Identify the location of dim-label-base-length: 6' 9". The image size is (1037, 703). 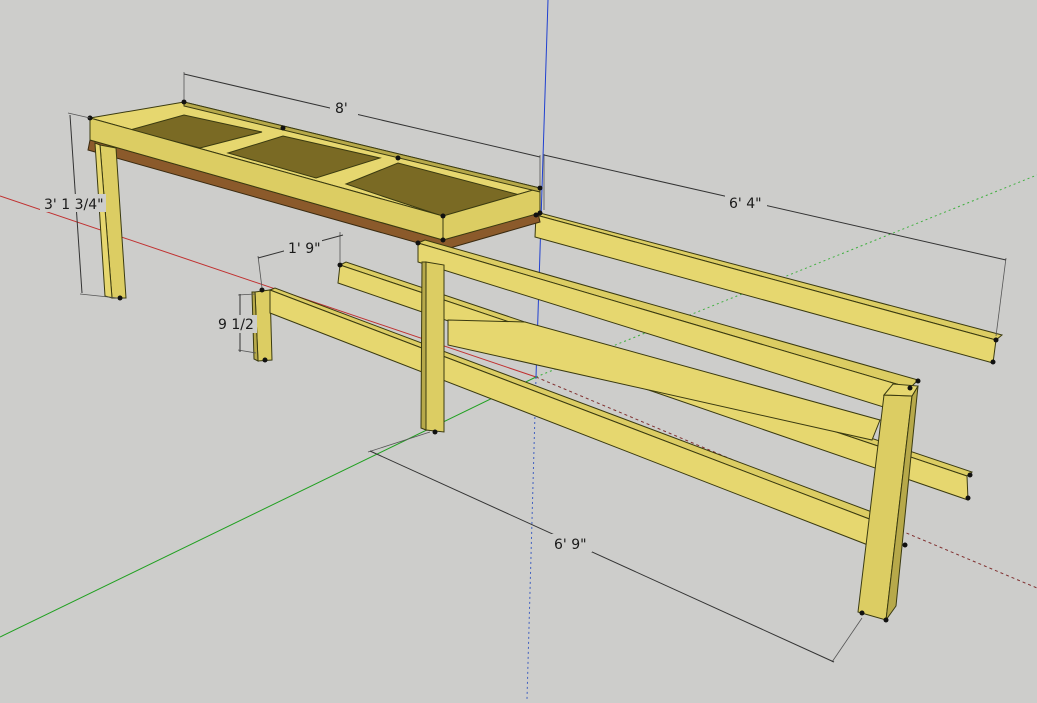
(570, 545).